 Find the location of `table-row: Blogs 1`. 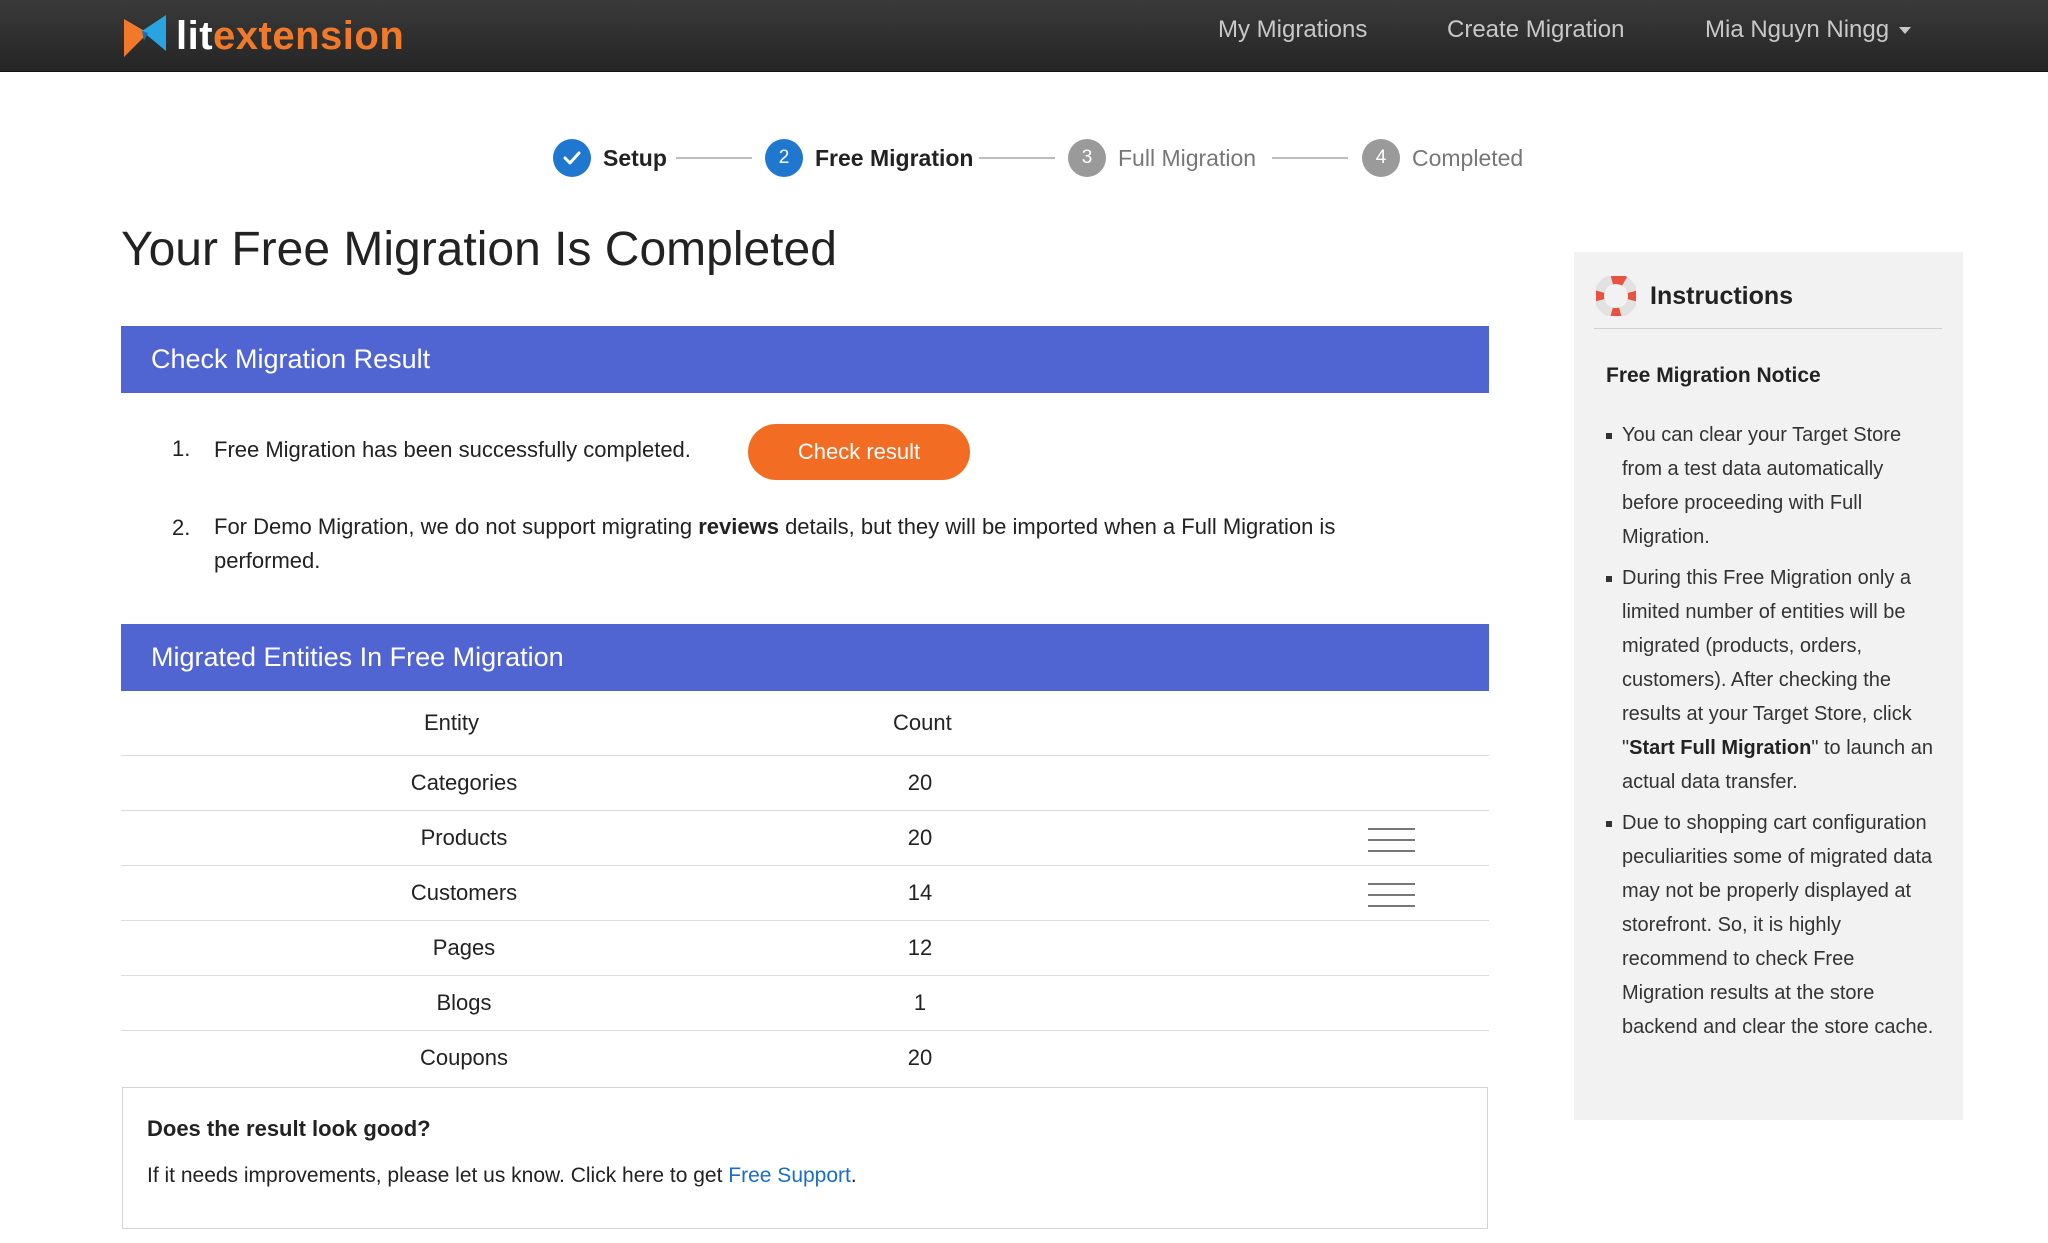

table-row: Blogs 1 is located at coordinates (805, 1002).